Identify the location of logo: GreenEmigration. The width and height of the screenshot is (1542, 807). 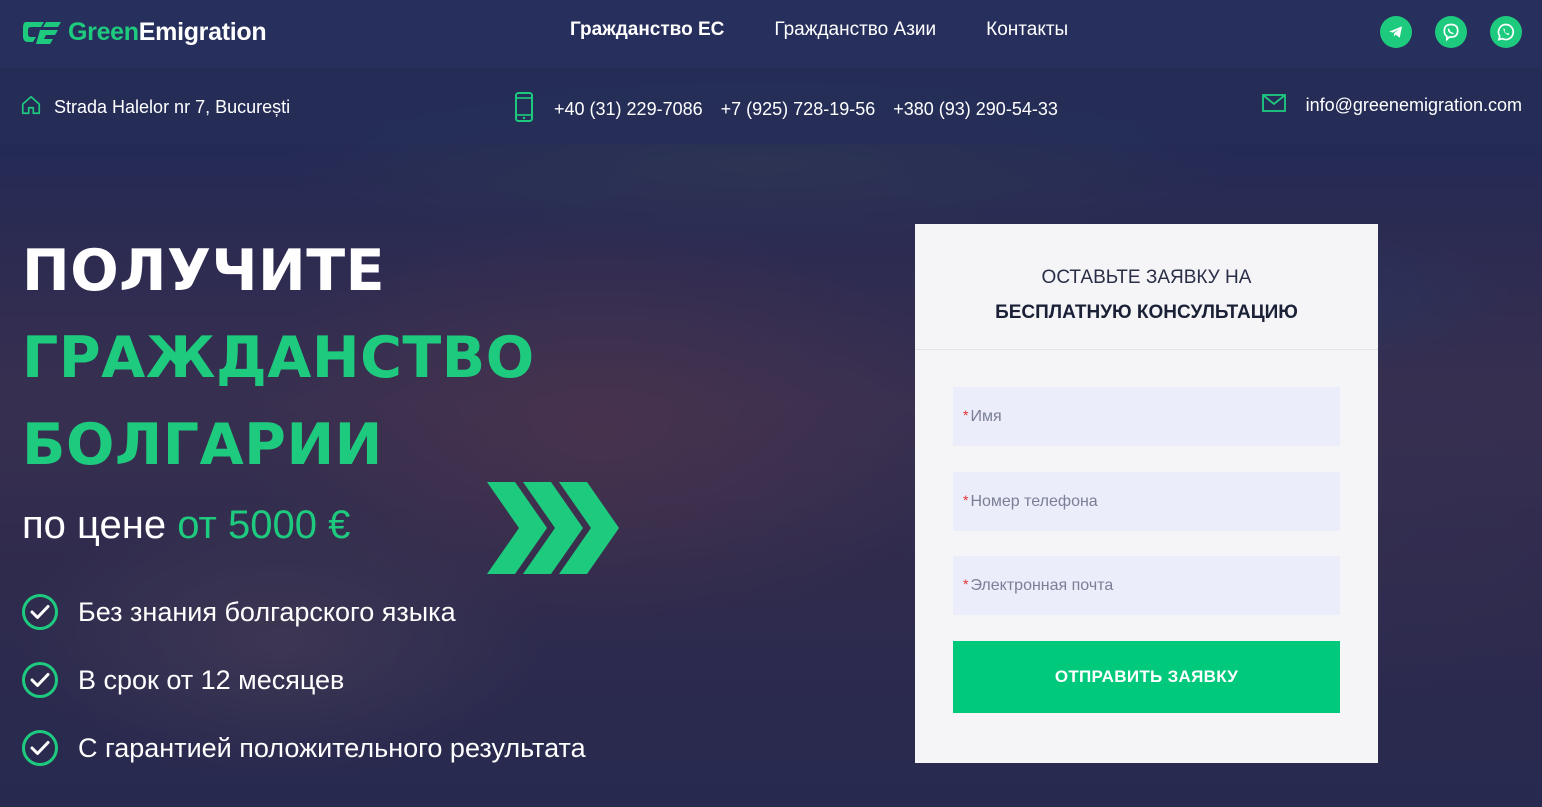
(144, 32).